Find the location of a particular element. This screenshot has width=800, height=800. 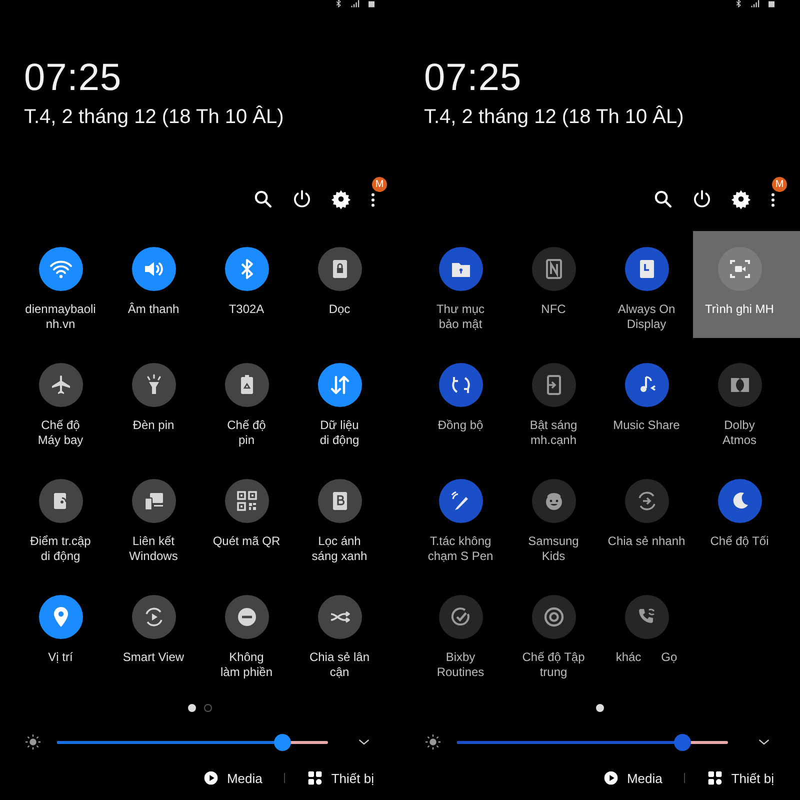

quick-setting-tile: Always On Display is located at coordinates (646, 284).